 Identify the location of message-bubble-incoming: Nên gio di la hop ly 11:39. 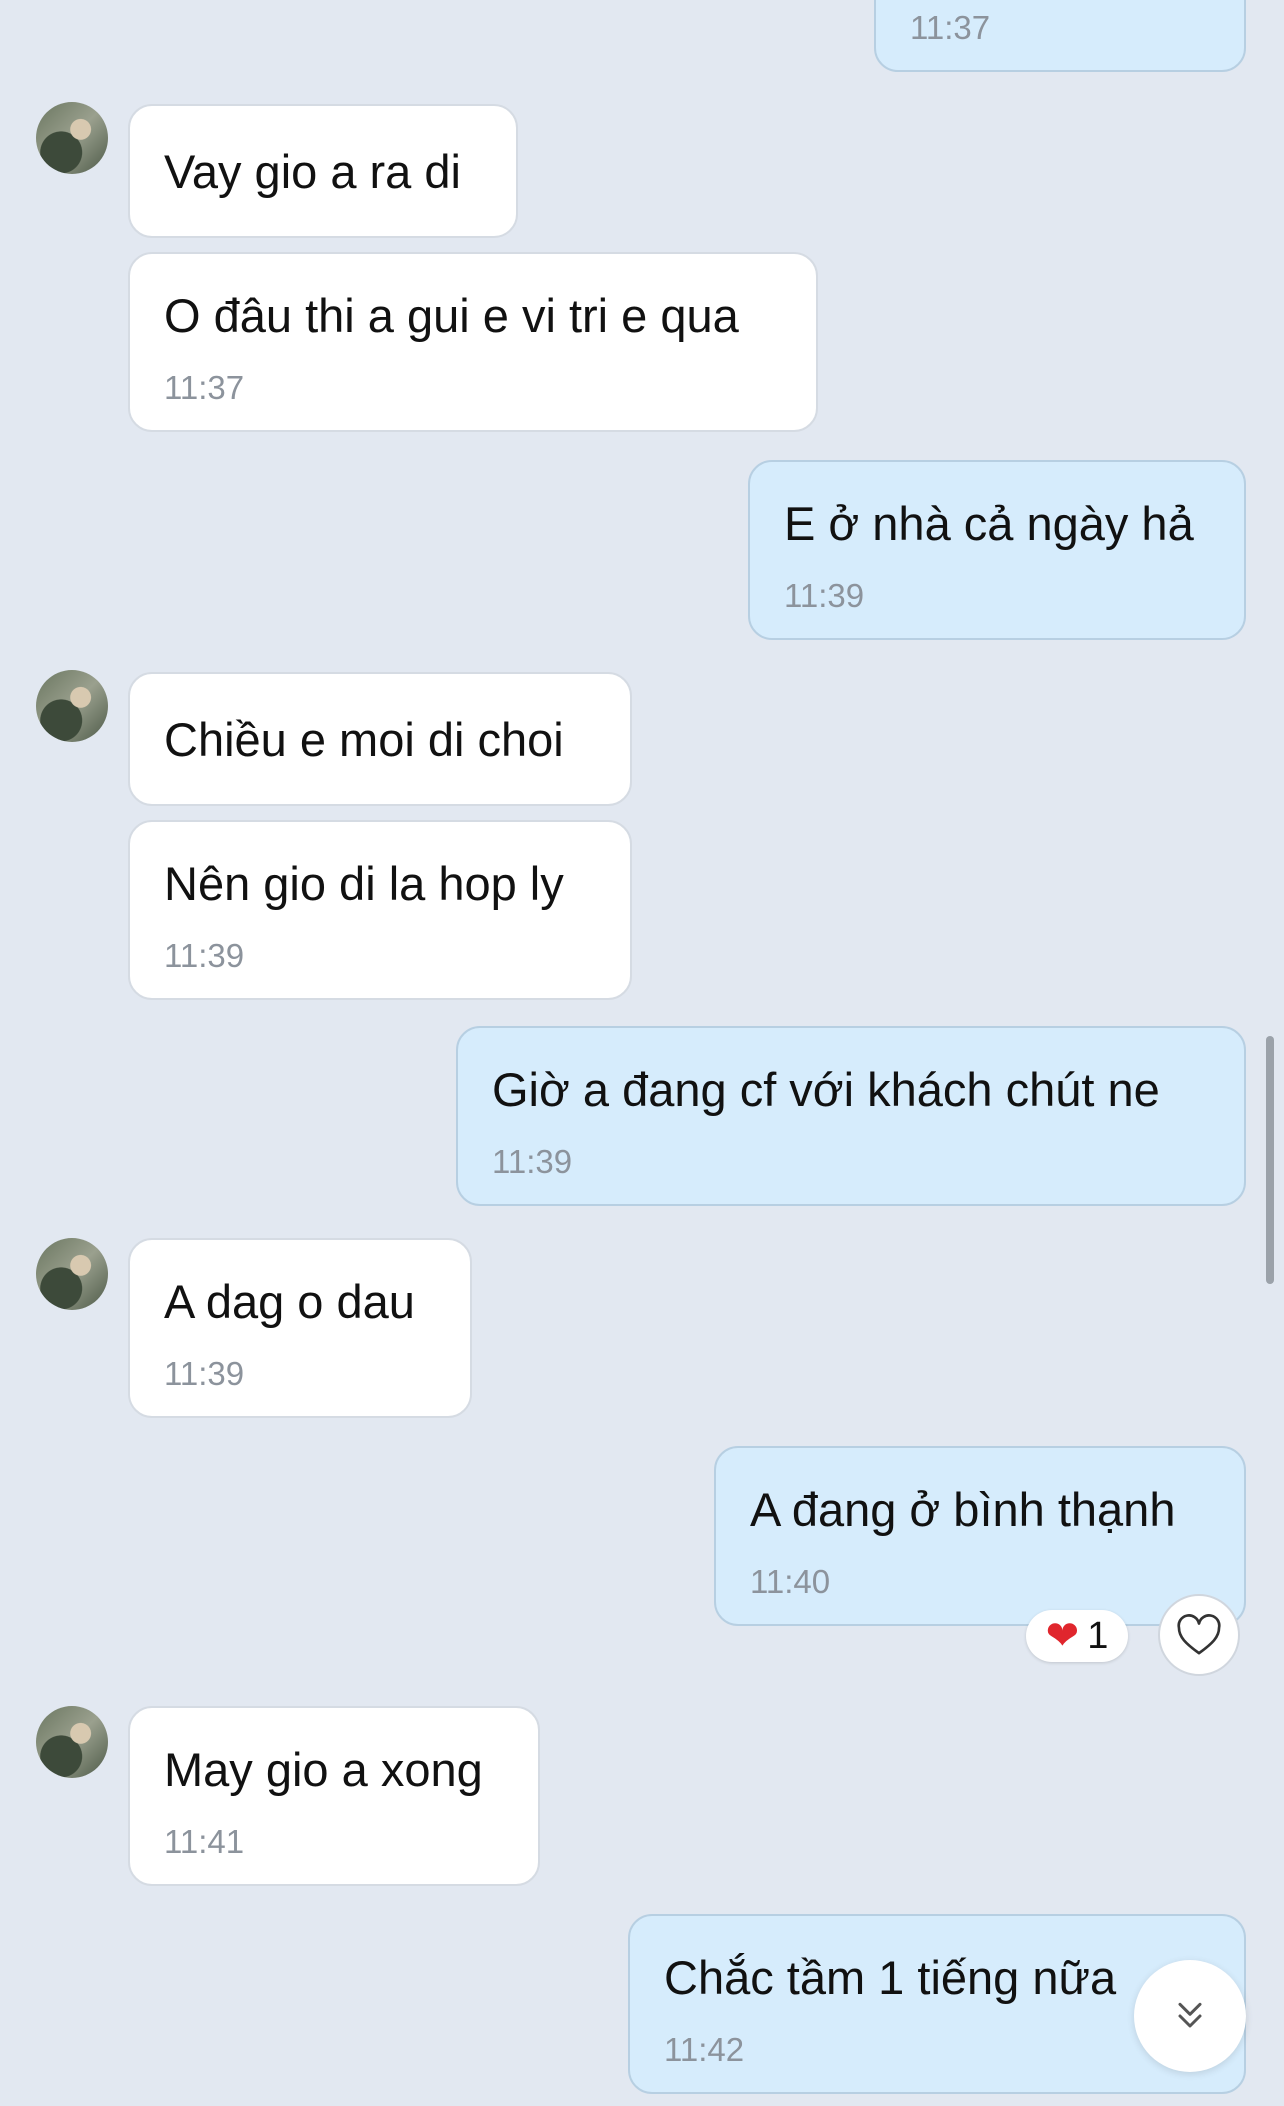
(380, 910).